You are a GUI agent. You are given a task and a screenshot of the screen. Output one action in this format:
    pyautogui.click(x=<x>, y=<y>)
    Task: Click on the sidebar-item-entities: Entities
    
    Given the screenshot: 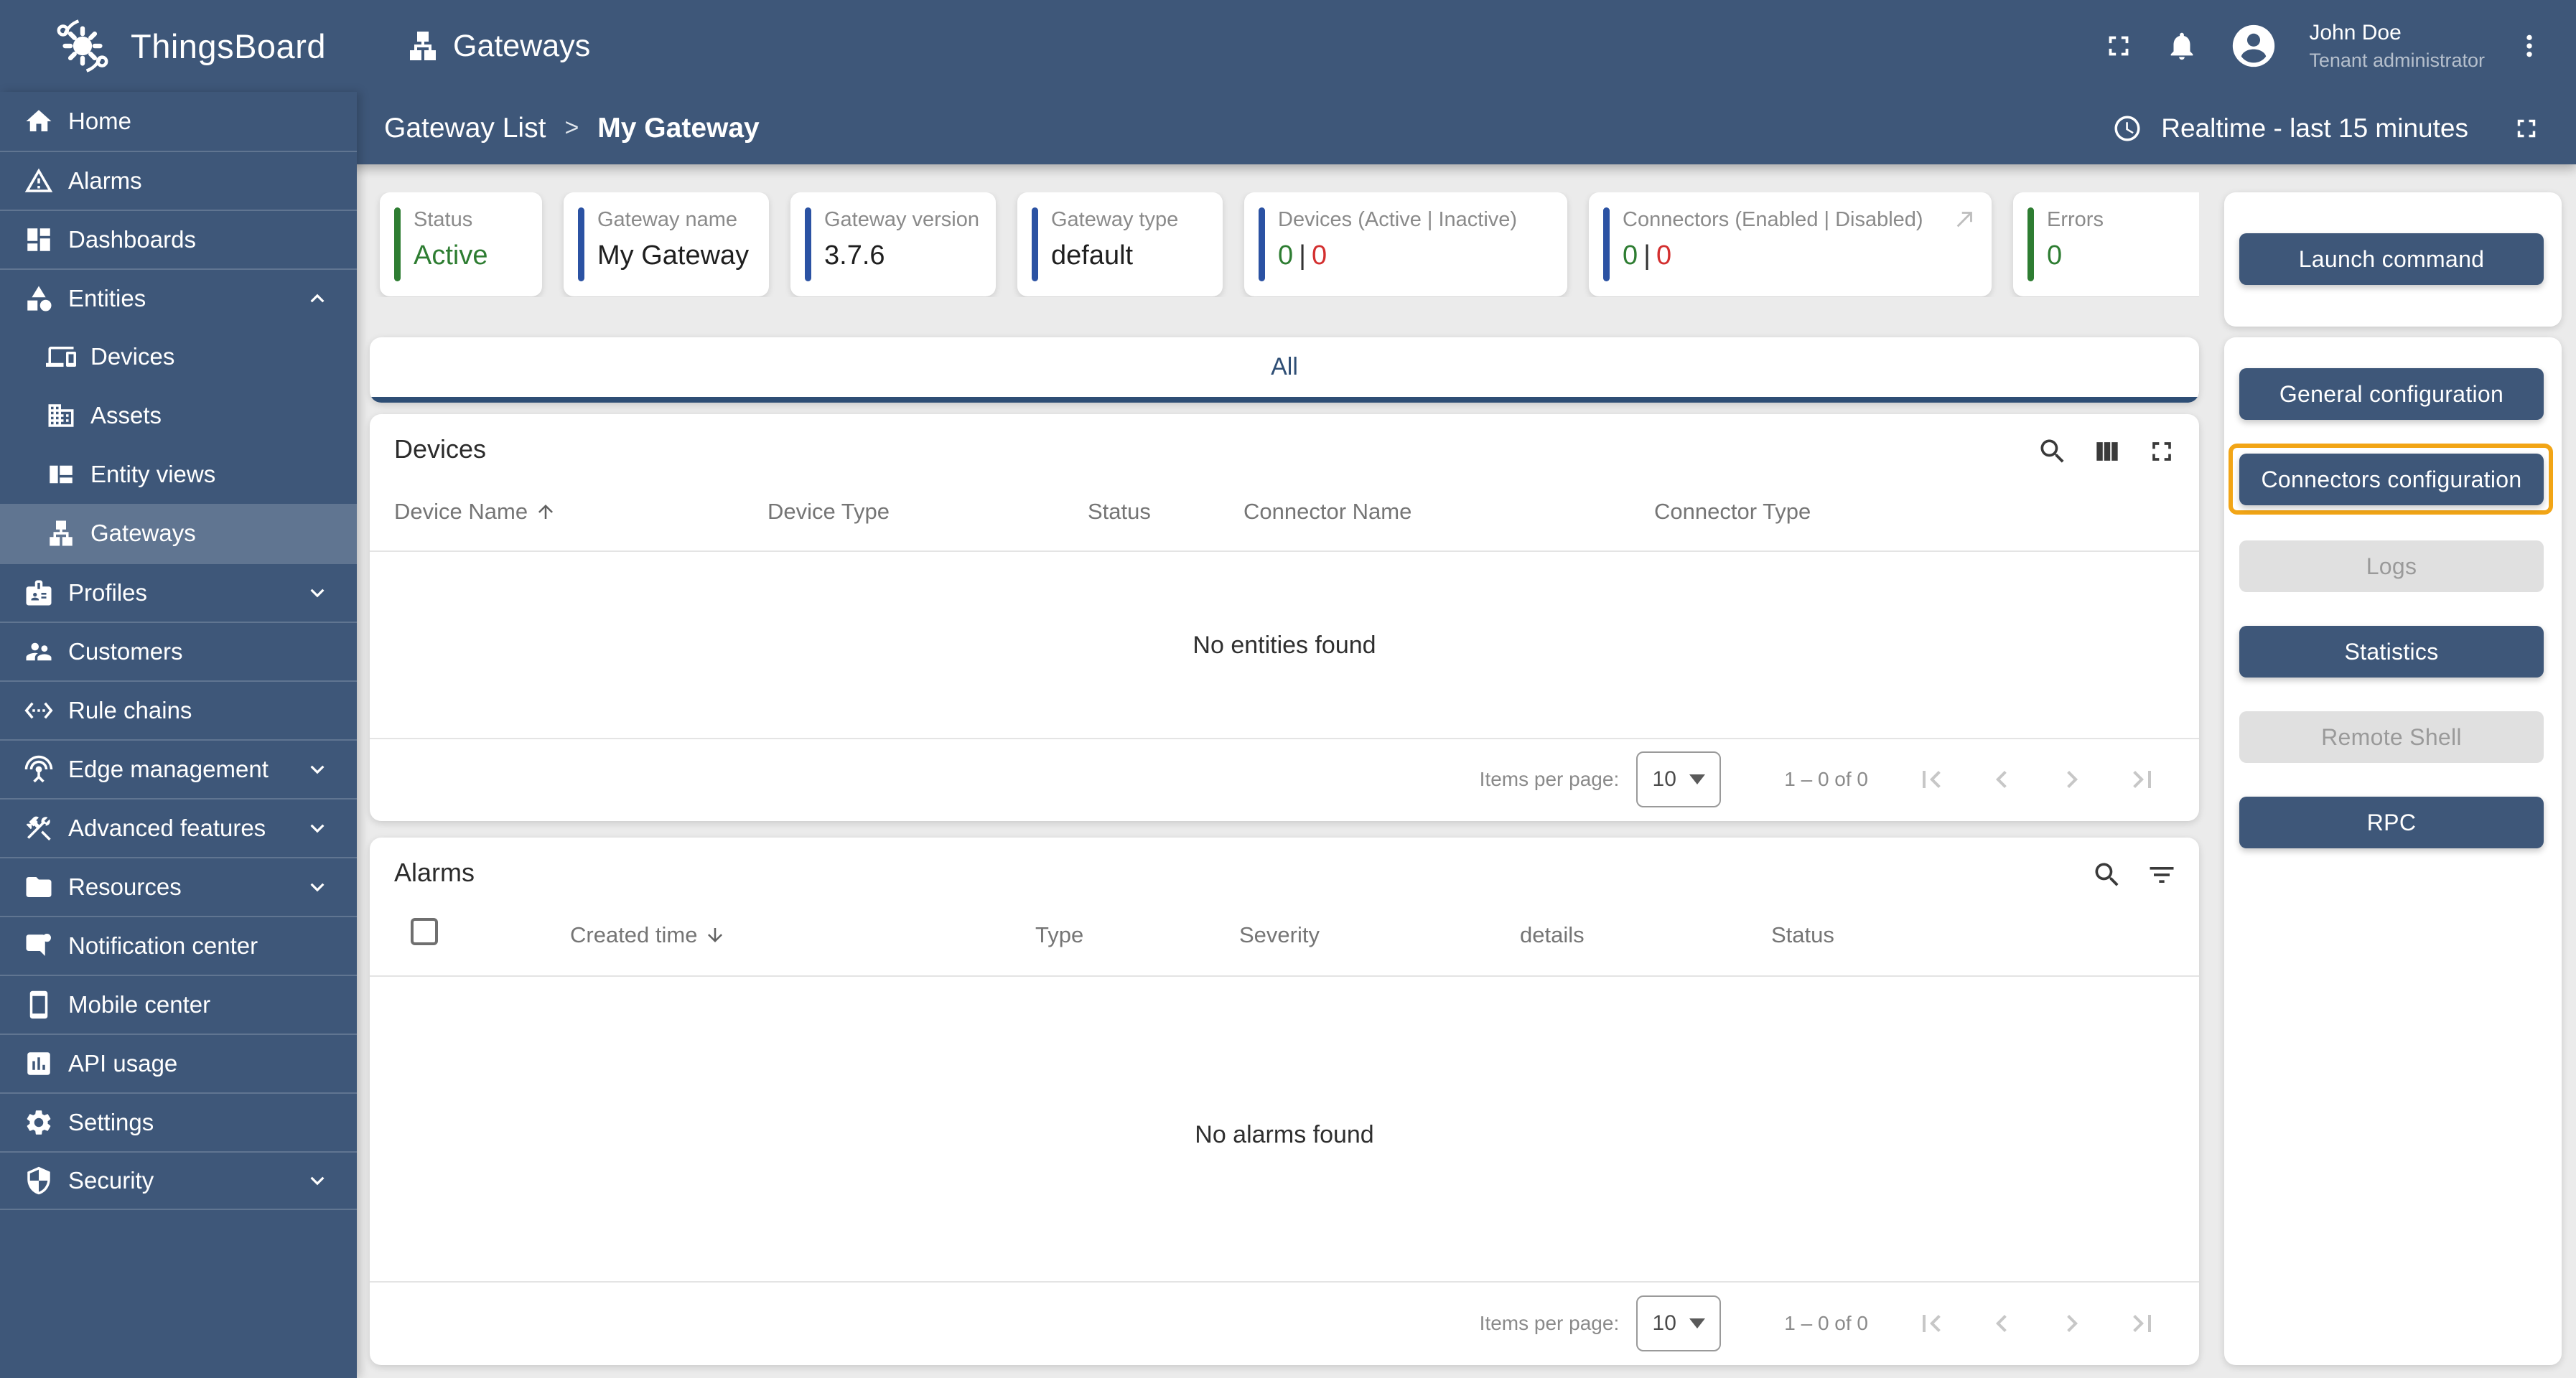 What is the action you would take?
    pyautogui.click(x=178, y=297)
    